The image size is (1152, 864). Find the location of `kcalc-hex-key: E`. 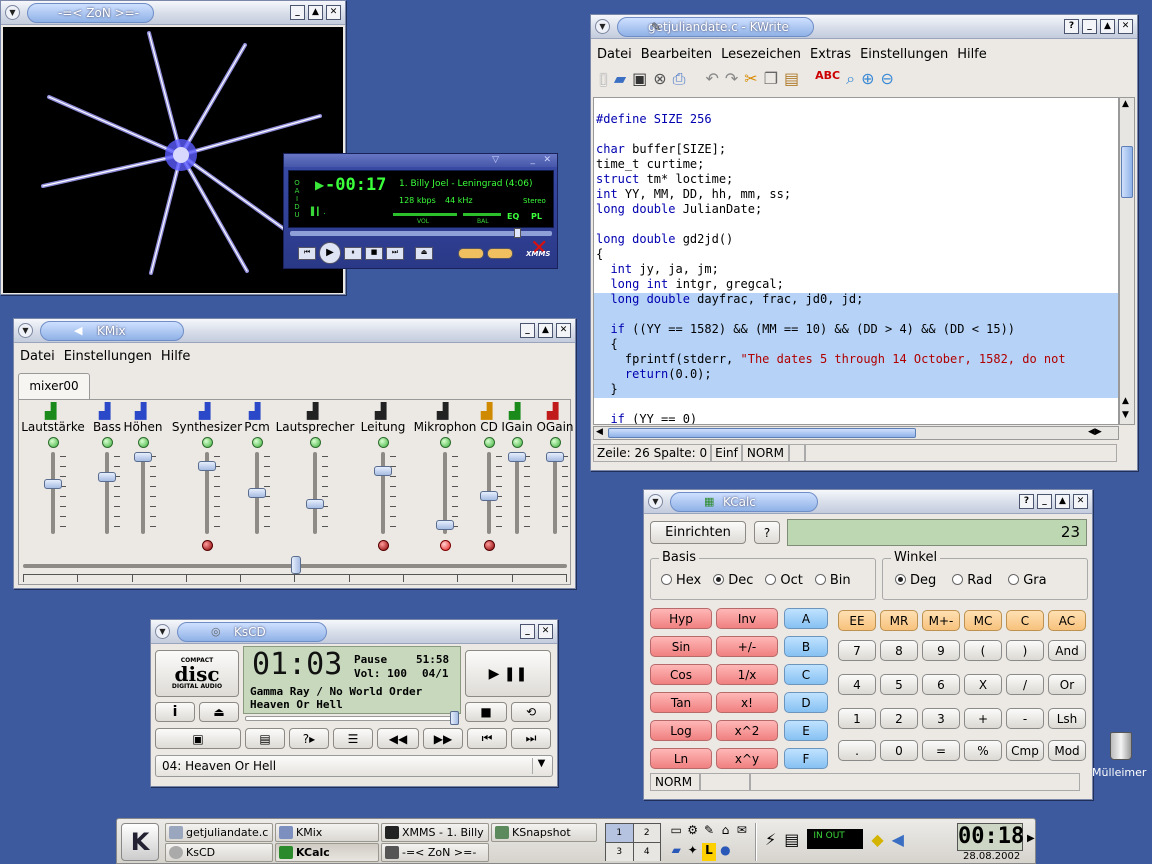

kcalc-hex-key: E is located at coordinates (806, 730).